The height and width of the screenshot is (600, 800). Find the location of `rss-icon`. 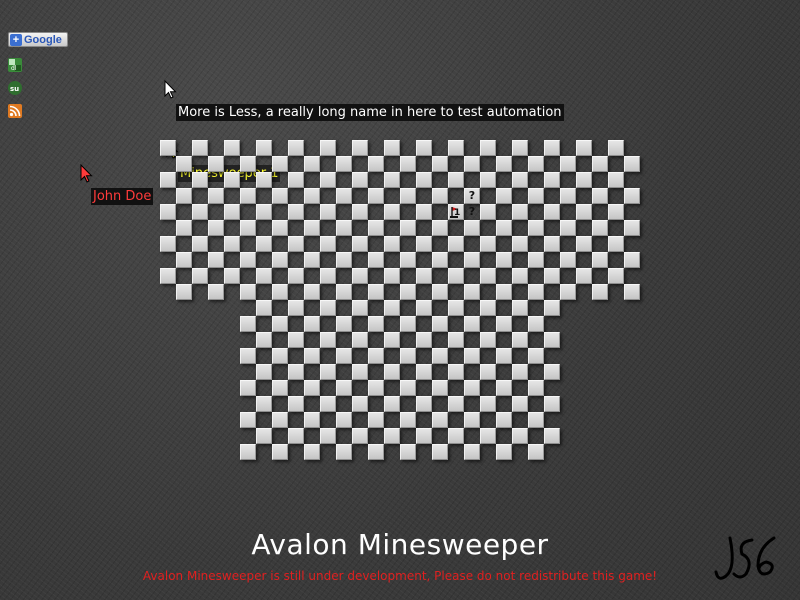

rss-icon is located at coordinates (15, 111).